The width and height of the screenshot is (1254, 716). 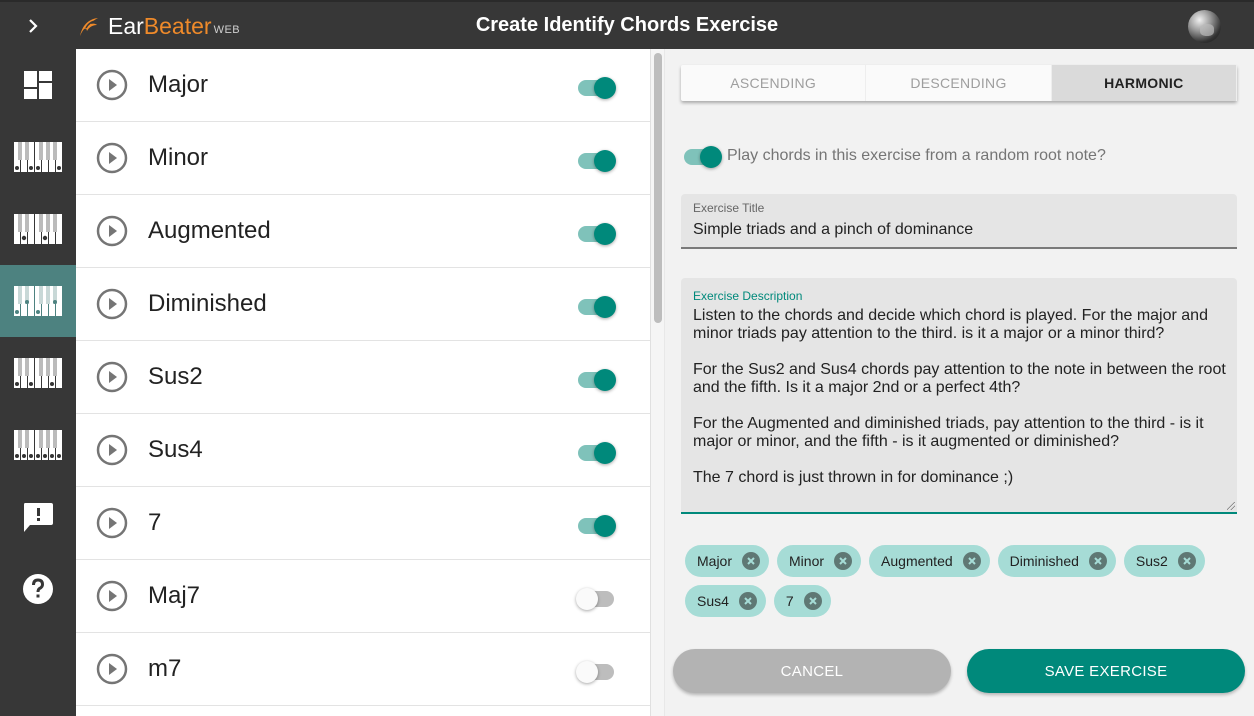 I want to click on sidebar-item-identify-progressions, so click(x=38, y=445).